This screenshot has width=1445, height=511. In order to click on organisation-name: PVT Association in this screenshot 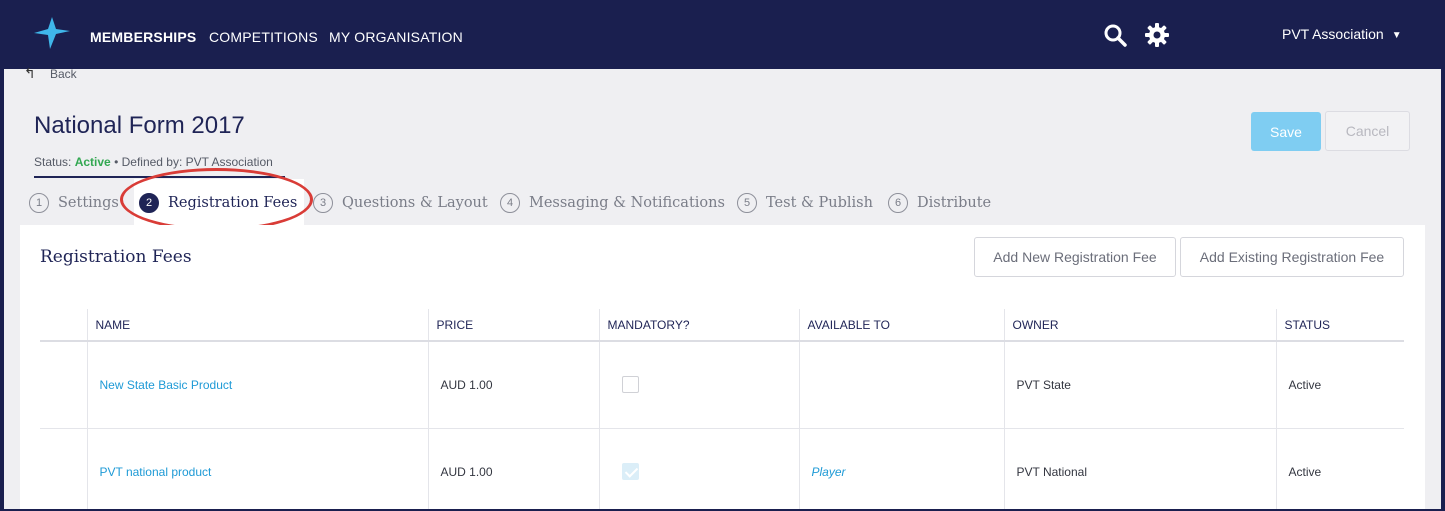, I will do `click(1333, 34)`.